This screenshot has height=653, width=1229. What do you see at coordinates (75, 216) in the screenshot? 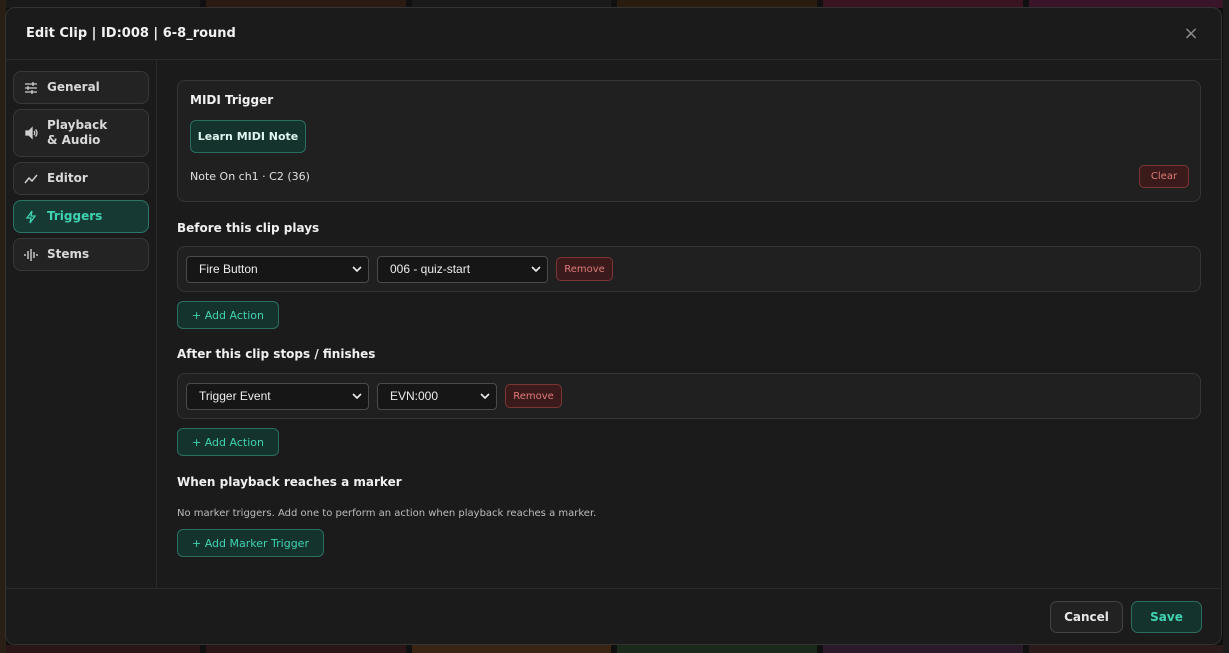
I see `sidebar-item-label: Triggers` at bounding box center [75, 216].